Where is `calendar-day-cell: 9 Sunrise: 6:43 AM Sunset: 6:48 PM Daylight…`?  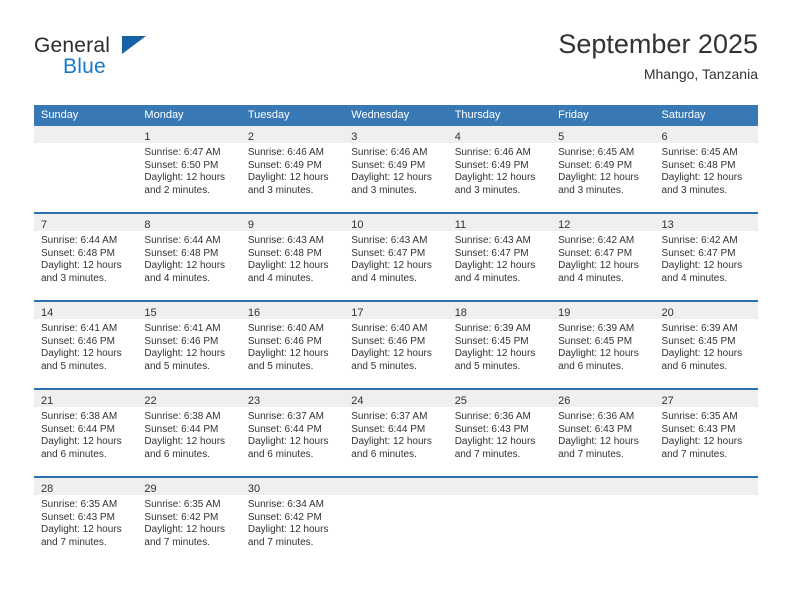
calendar-day-cell: 9 Sunrise: 6:43 AM Sunset: 6:48 PM Daylight… is located at coordinates (292, 256).